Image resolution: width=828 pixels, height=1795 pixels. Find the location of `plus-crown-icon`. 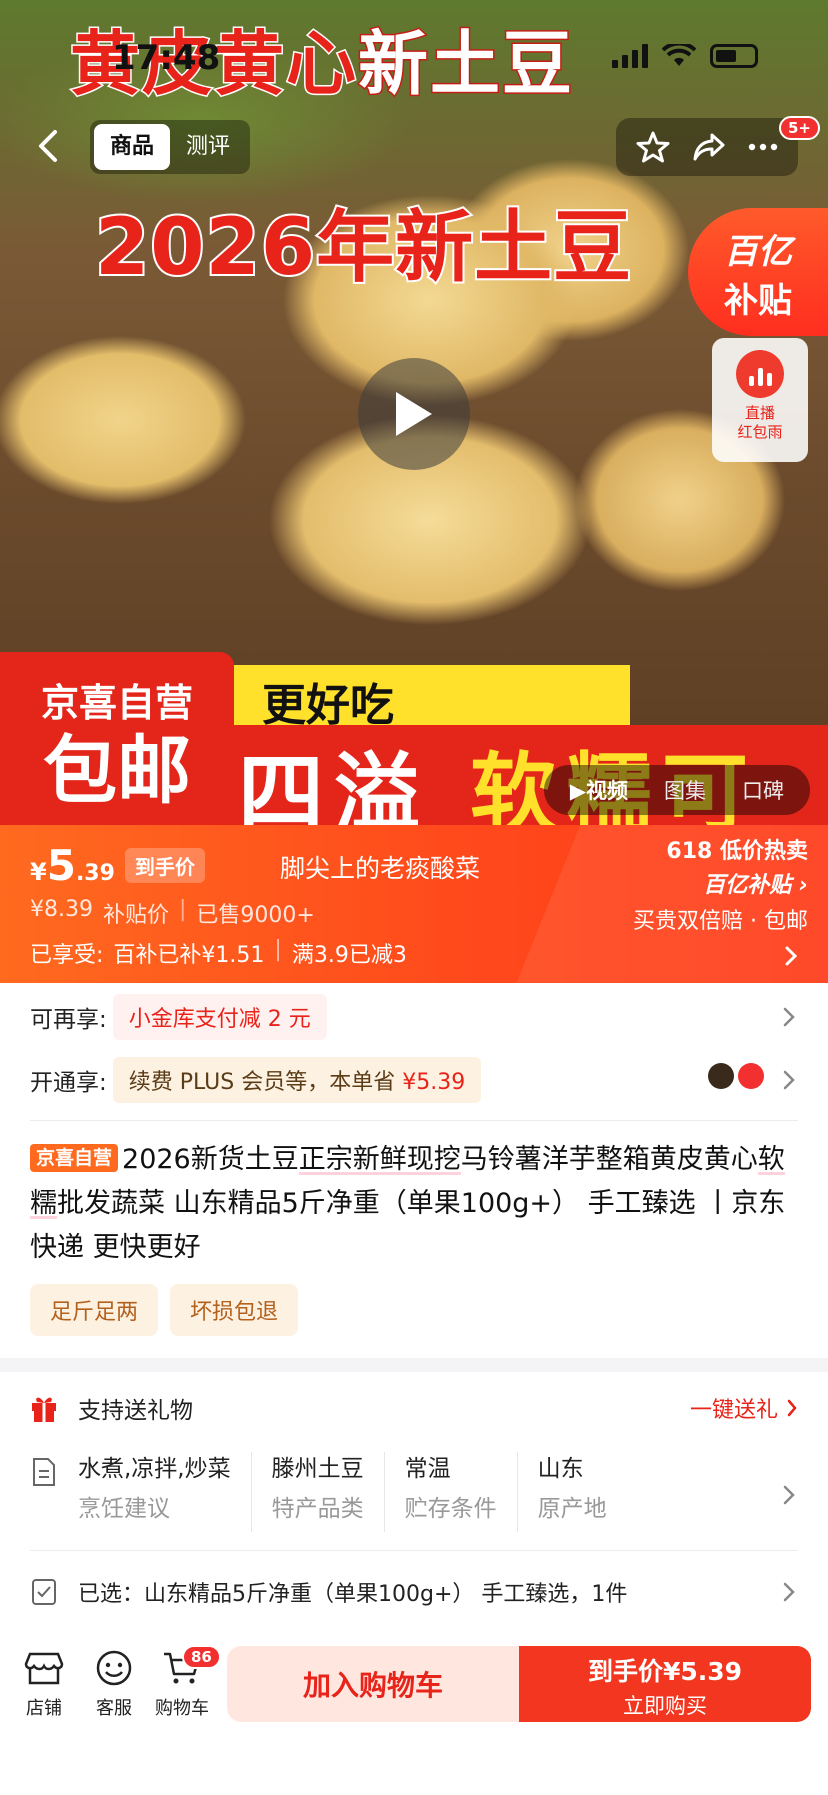

plus-crown-icon is located at coordinates (721, 1076).